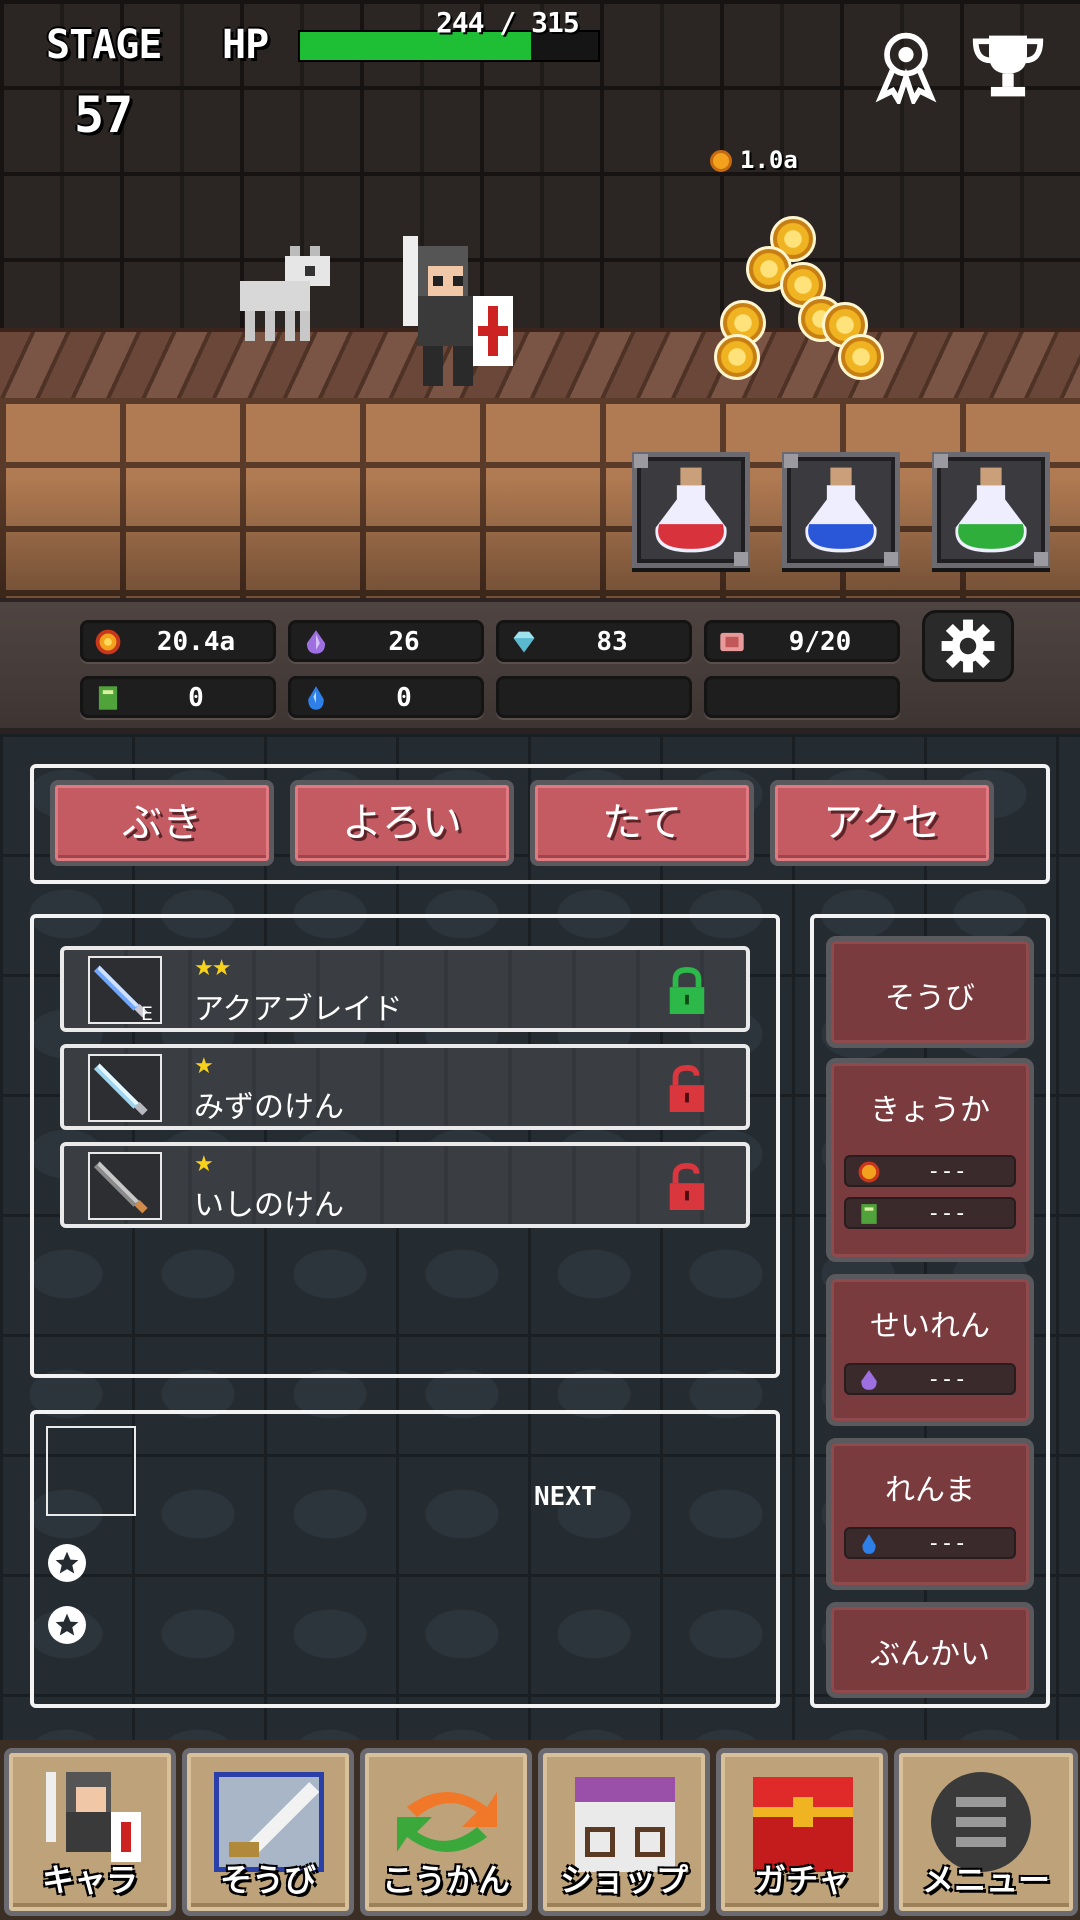  Describe the element at coordinates (162, 823) in the screenshot. I see `tab-weapon: ぶき` at that location.